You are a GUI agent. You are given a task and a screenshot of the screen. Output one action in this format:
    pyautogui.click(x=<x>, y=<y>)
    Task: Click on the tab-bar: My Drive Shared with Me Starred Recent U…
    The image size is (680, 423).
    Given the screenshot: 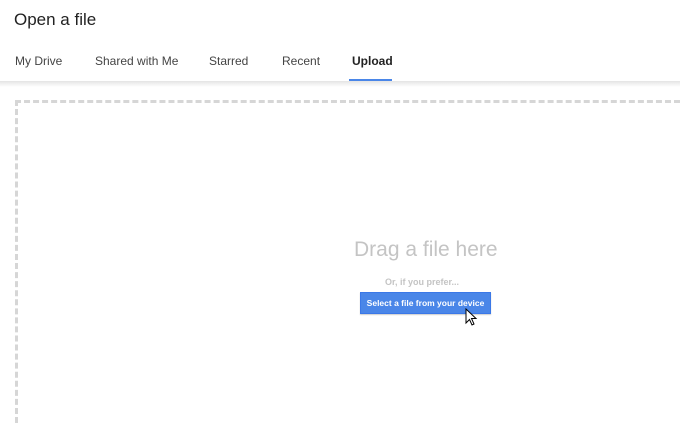 What is the action you would take?
    pyautogui.click(x=340, y=62)
    